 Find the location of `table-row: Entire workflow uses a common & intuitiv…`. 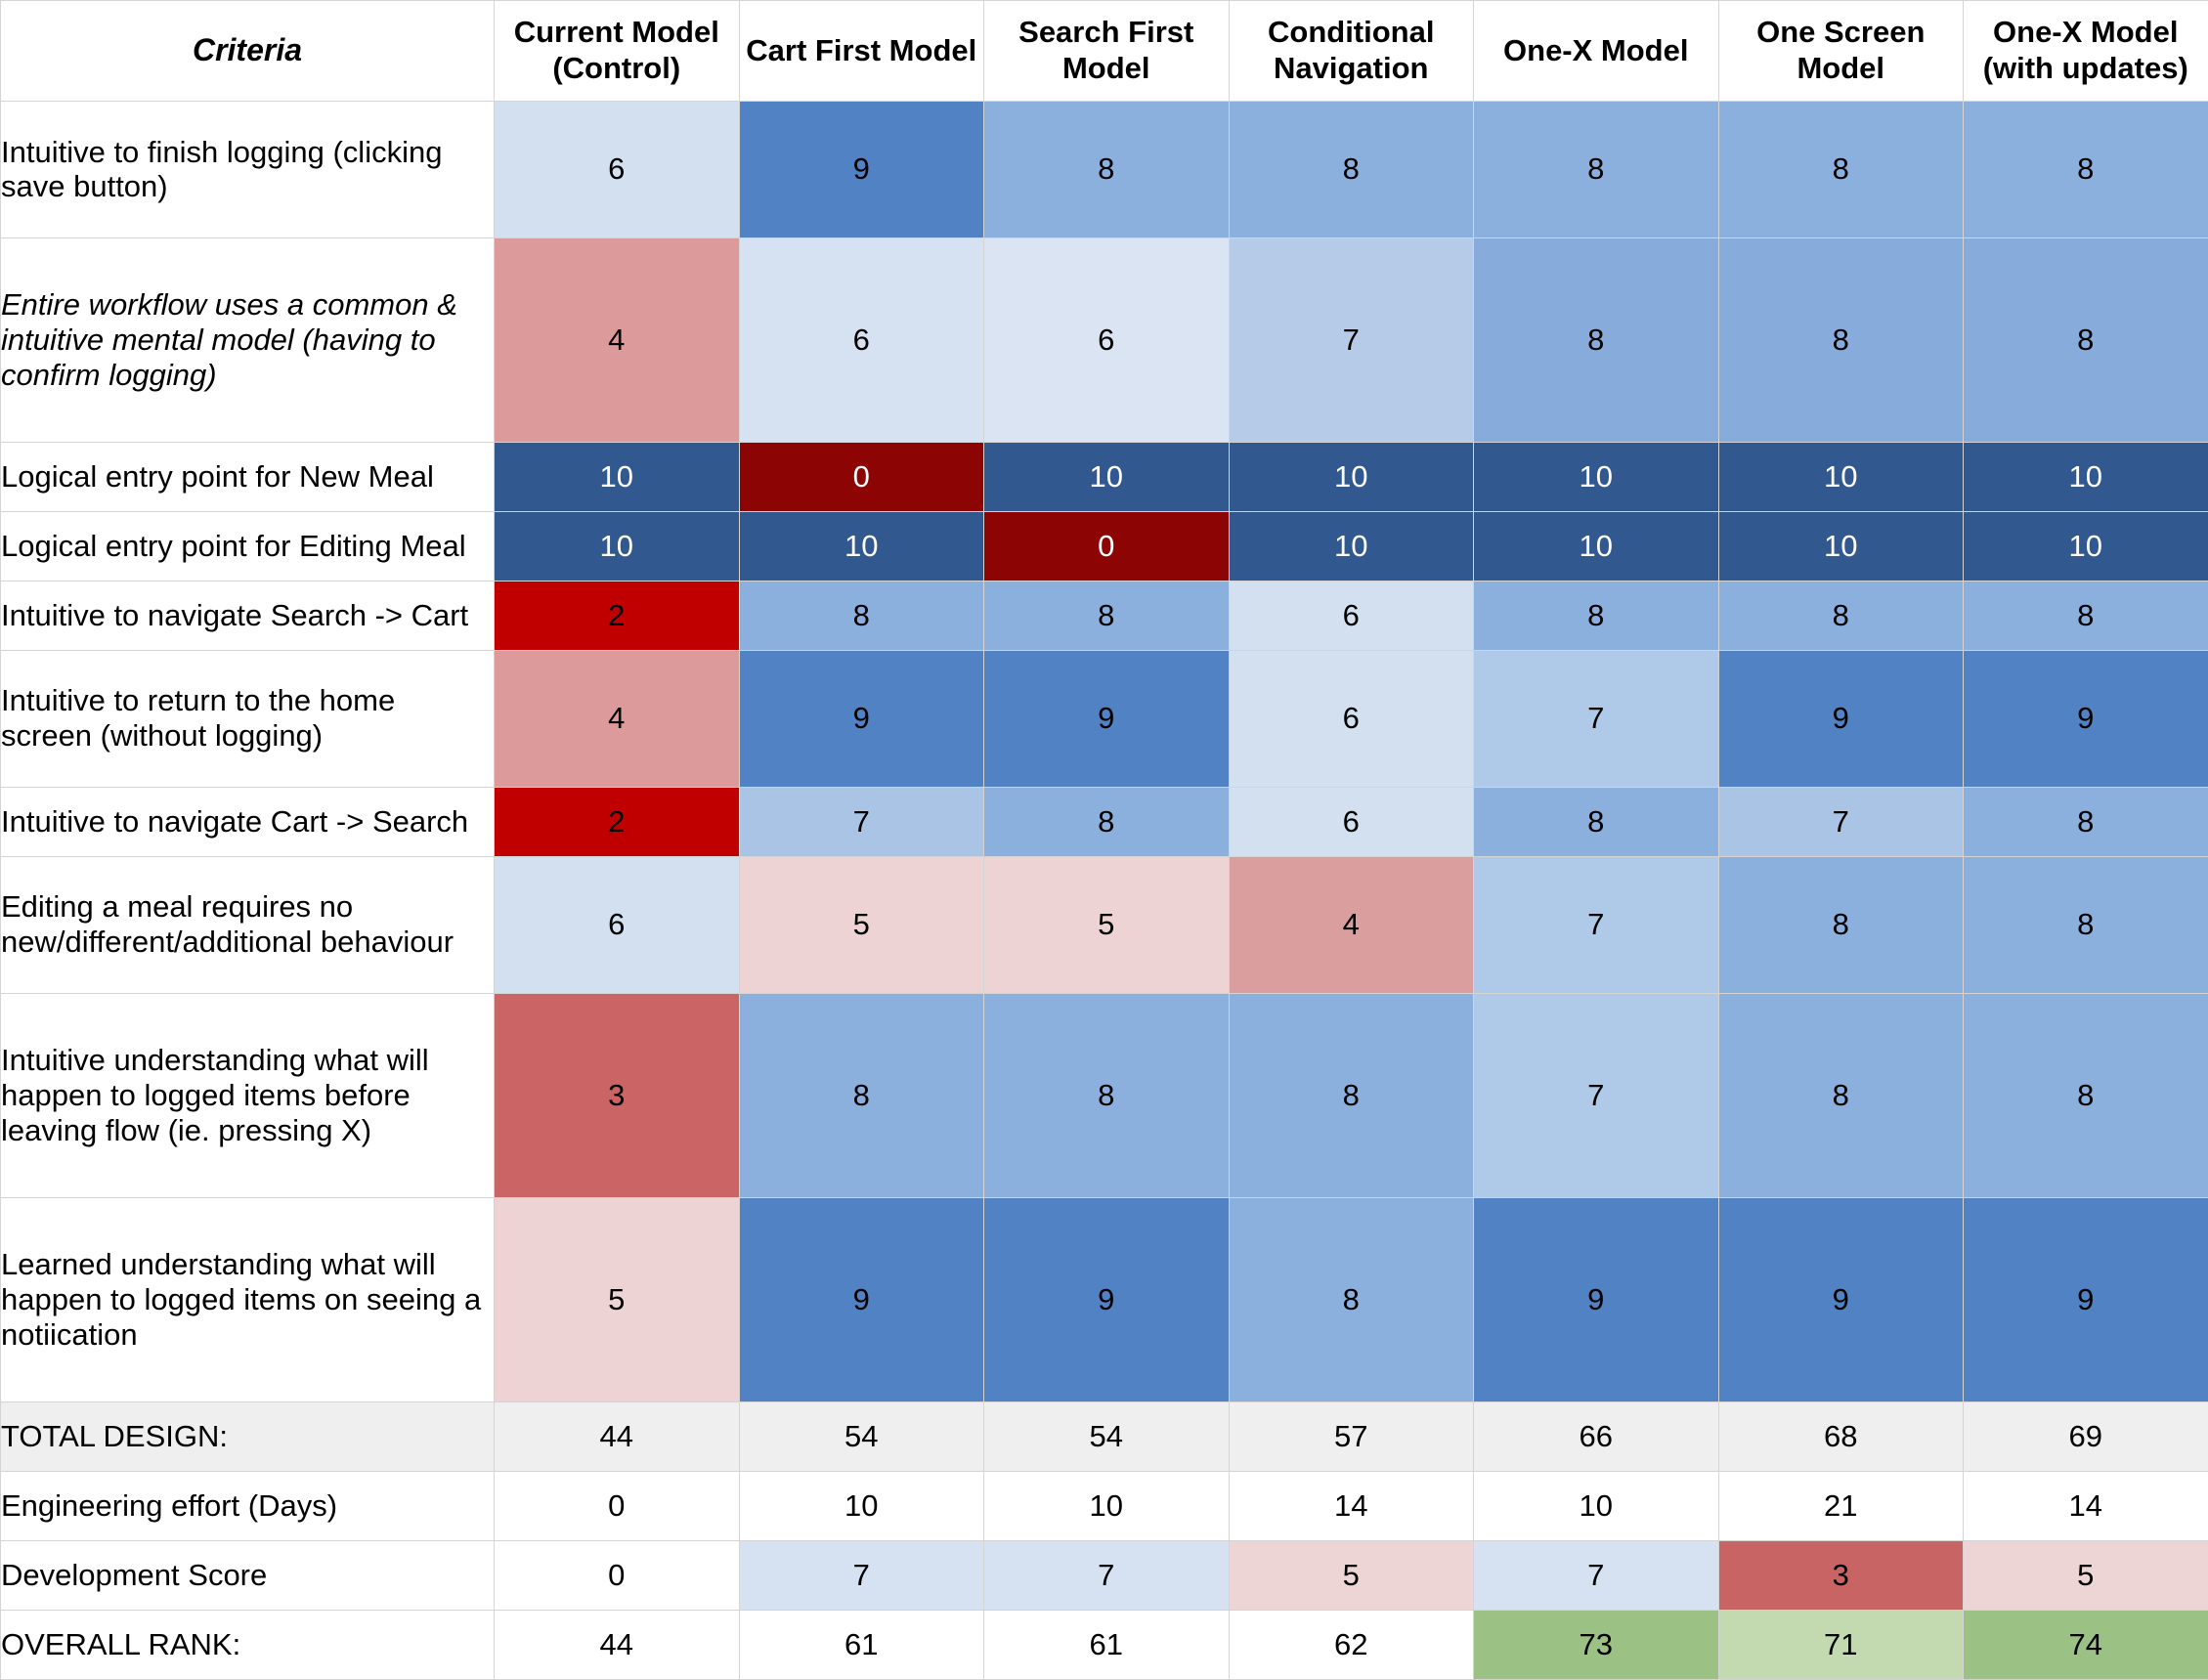

table-row: Entire workflow uses a common & intuitiv… is located at coordinates (1104, 340).